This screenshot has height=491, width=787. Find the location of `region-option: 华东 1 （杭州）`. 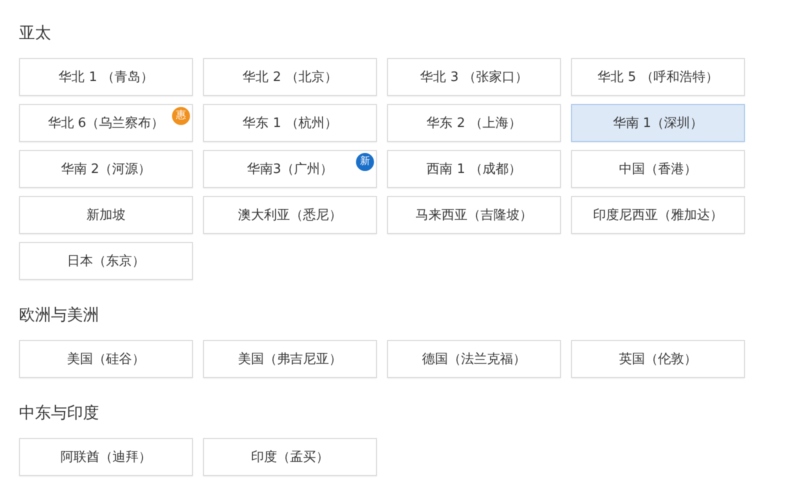

region-option: 华东 1 （杭州） is located at coordinates (290, 123).